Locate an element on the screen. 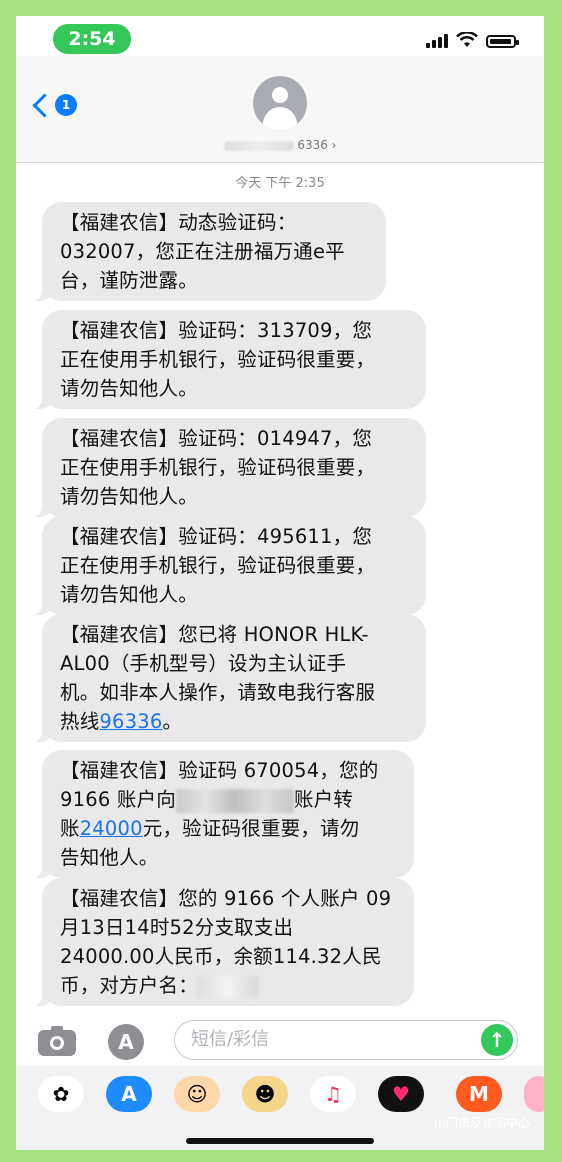 This screenshot has height=1162, width=562. music-app-icon: ♫ is located at coordinates (333, 1094).